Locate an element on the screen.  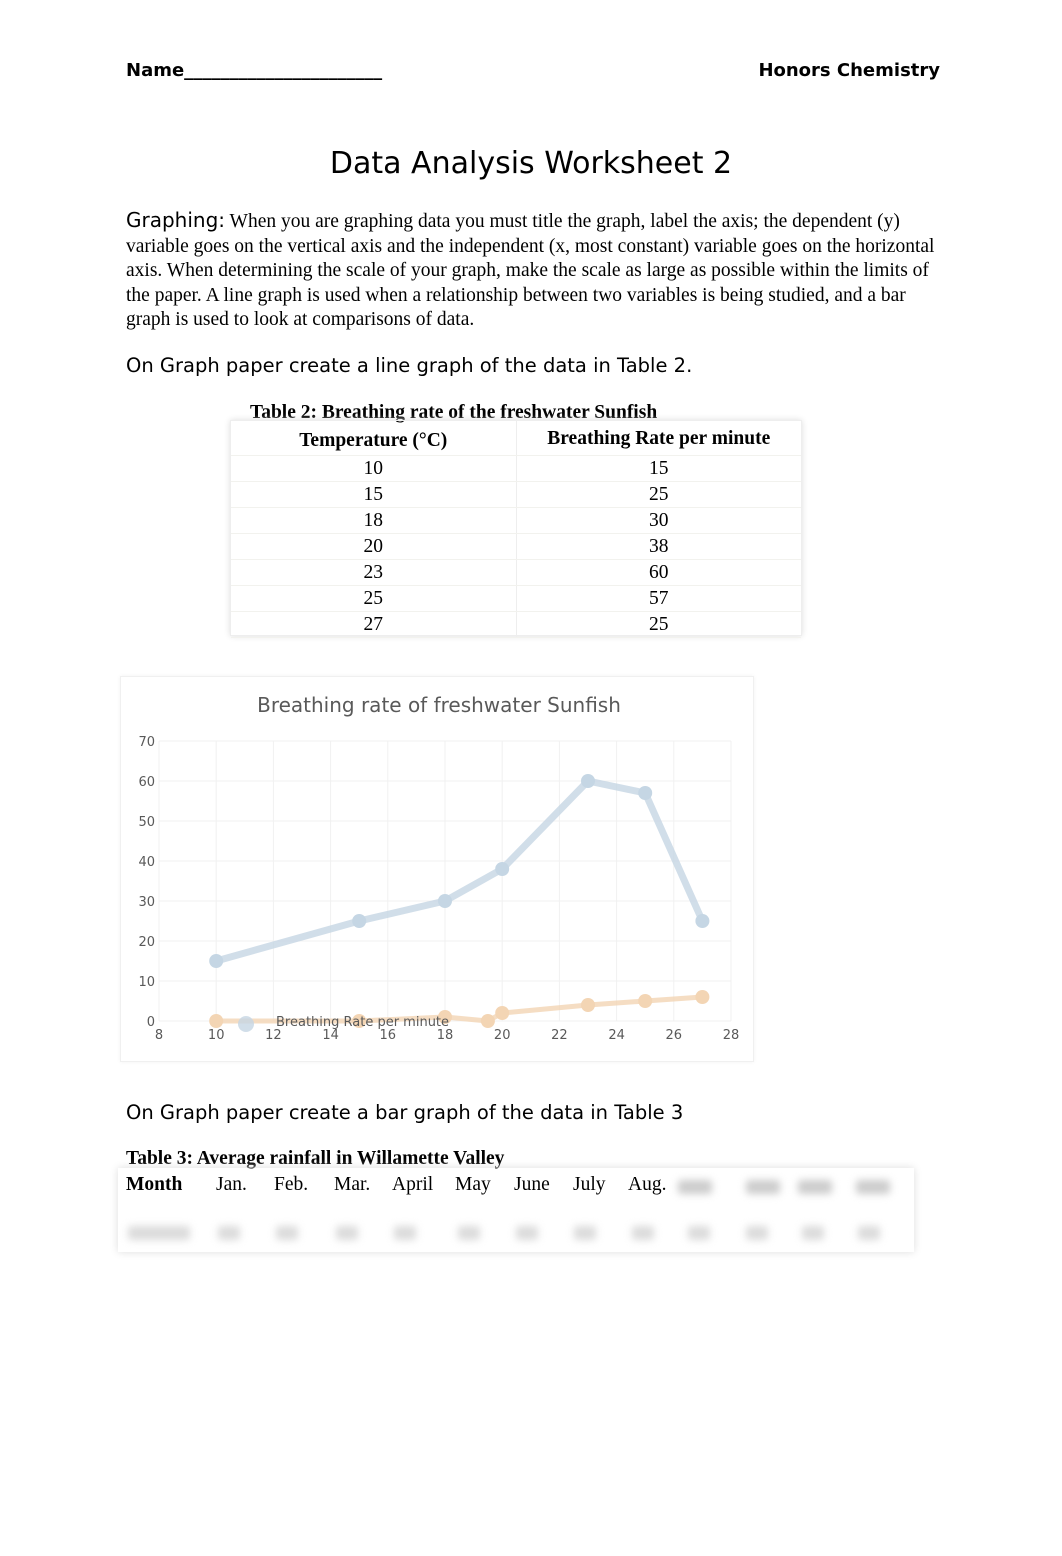
temperature-cell: 25 is located at coordinates (374, 598).